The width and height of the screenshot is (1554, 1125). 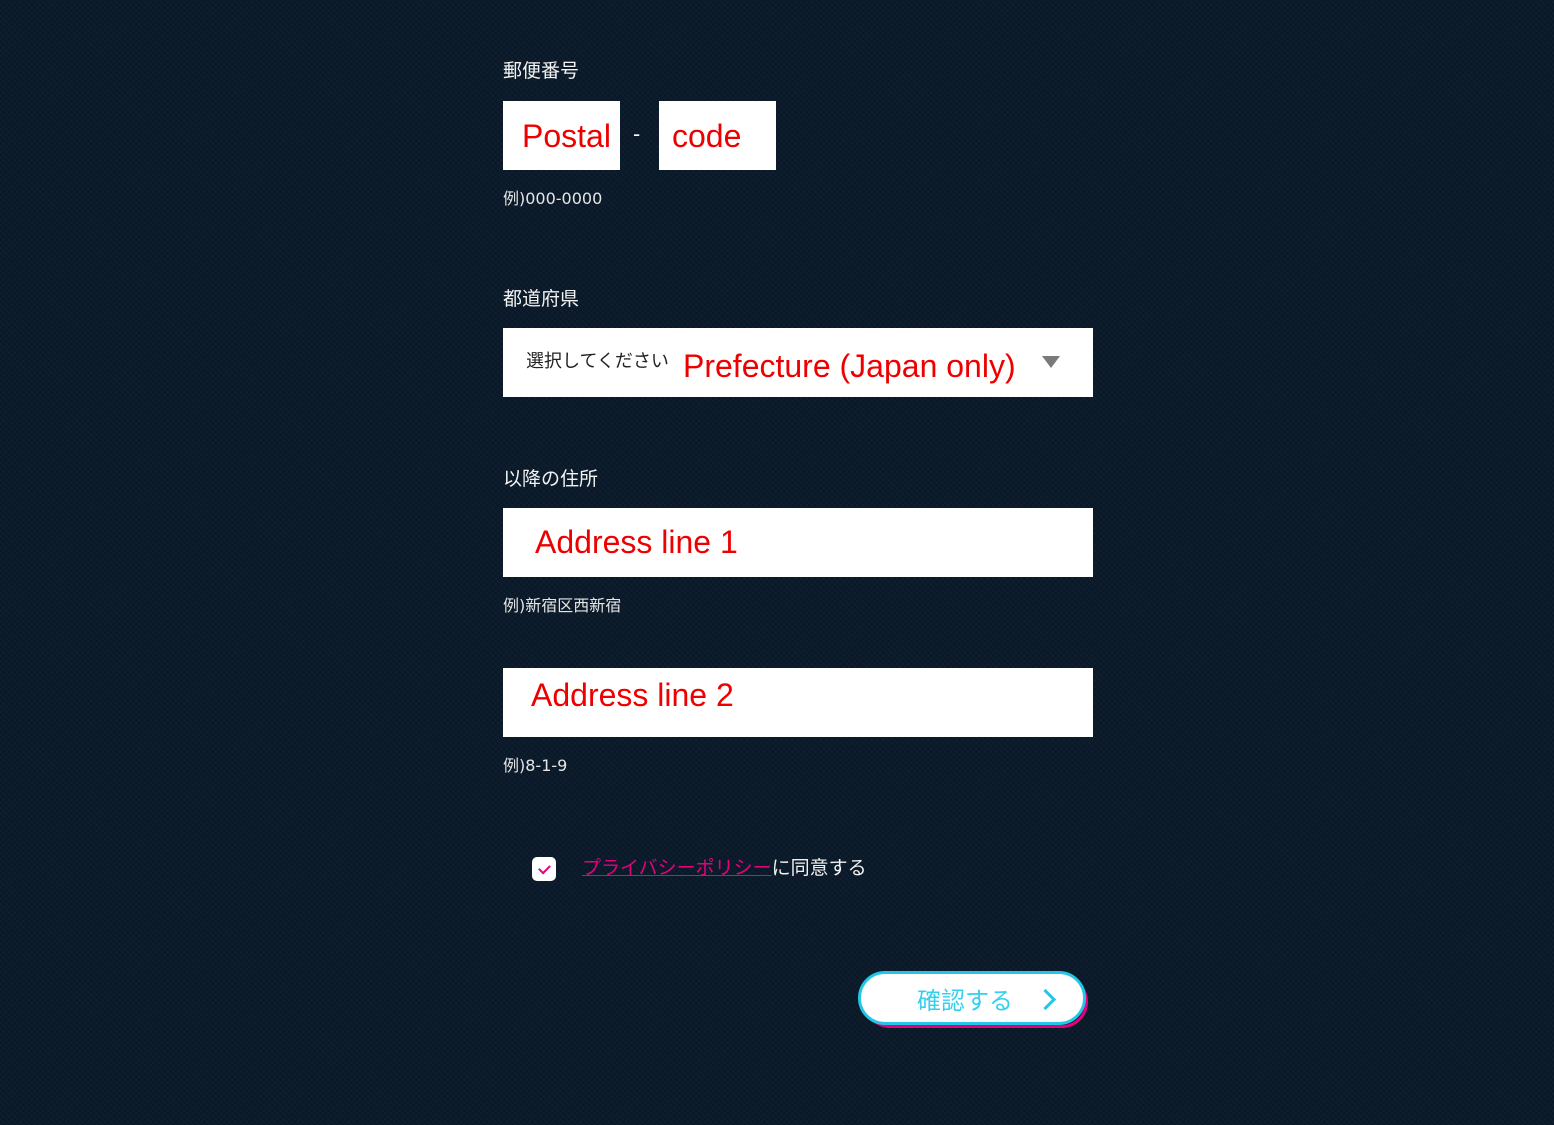 I want to click on privacy-agree-suffix: に同意する, so click(x=819, y=868).